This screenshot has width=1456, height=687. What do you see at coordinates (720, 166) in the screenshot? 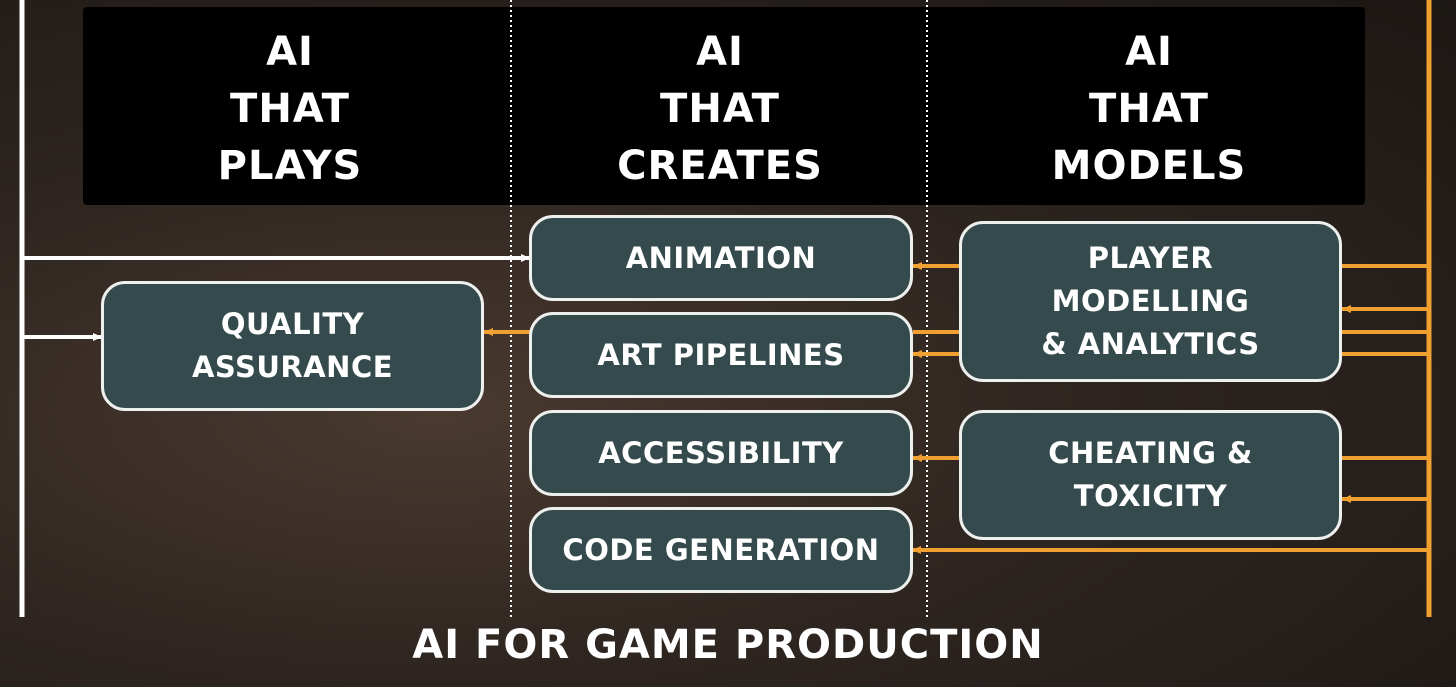
I see `column-title-line: CREATES` at bounding box center [720, 166].